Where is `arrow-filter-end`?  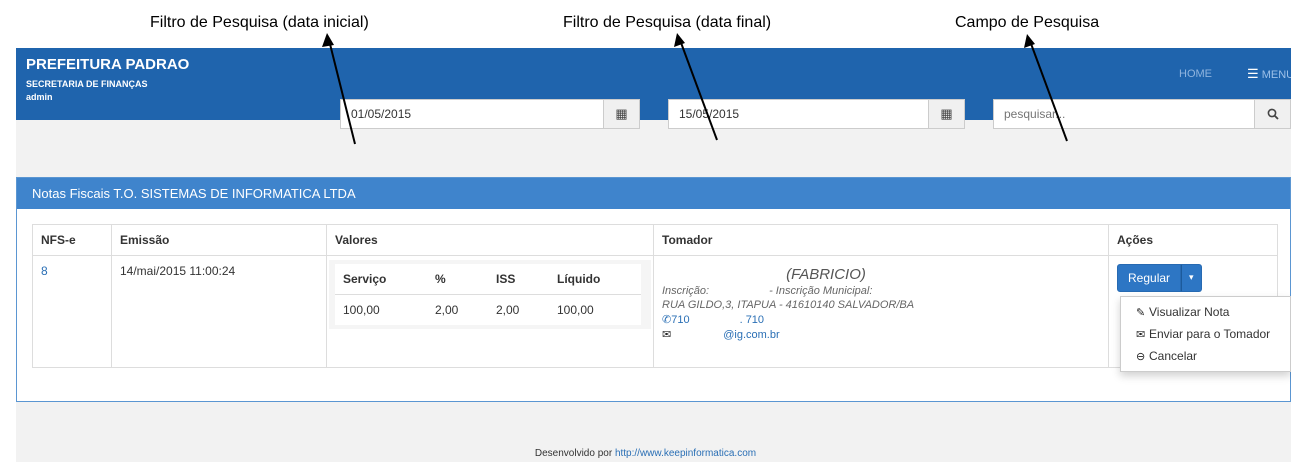 arrow-filter-end is located at coordinates (698, 90).